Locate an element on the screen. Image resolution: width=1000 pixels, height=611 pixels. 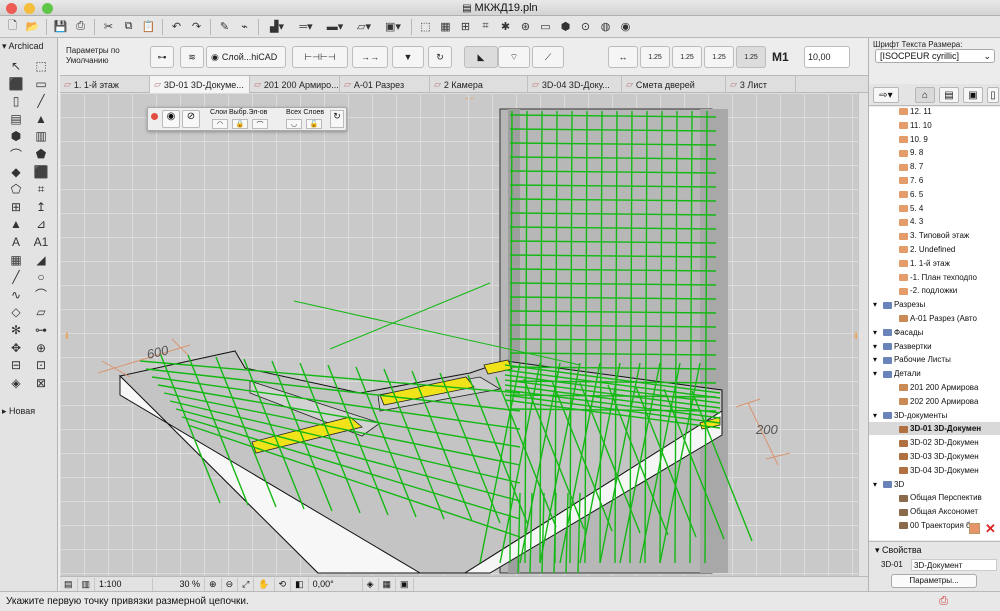
font-size-field: 10,00 is located at coordinates (827, 57).